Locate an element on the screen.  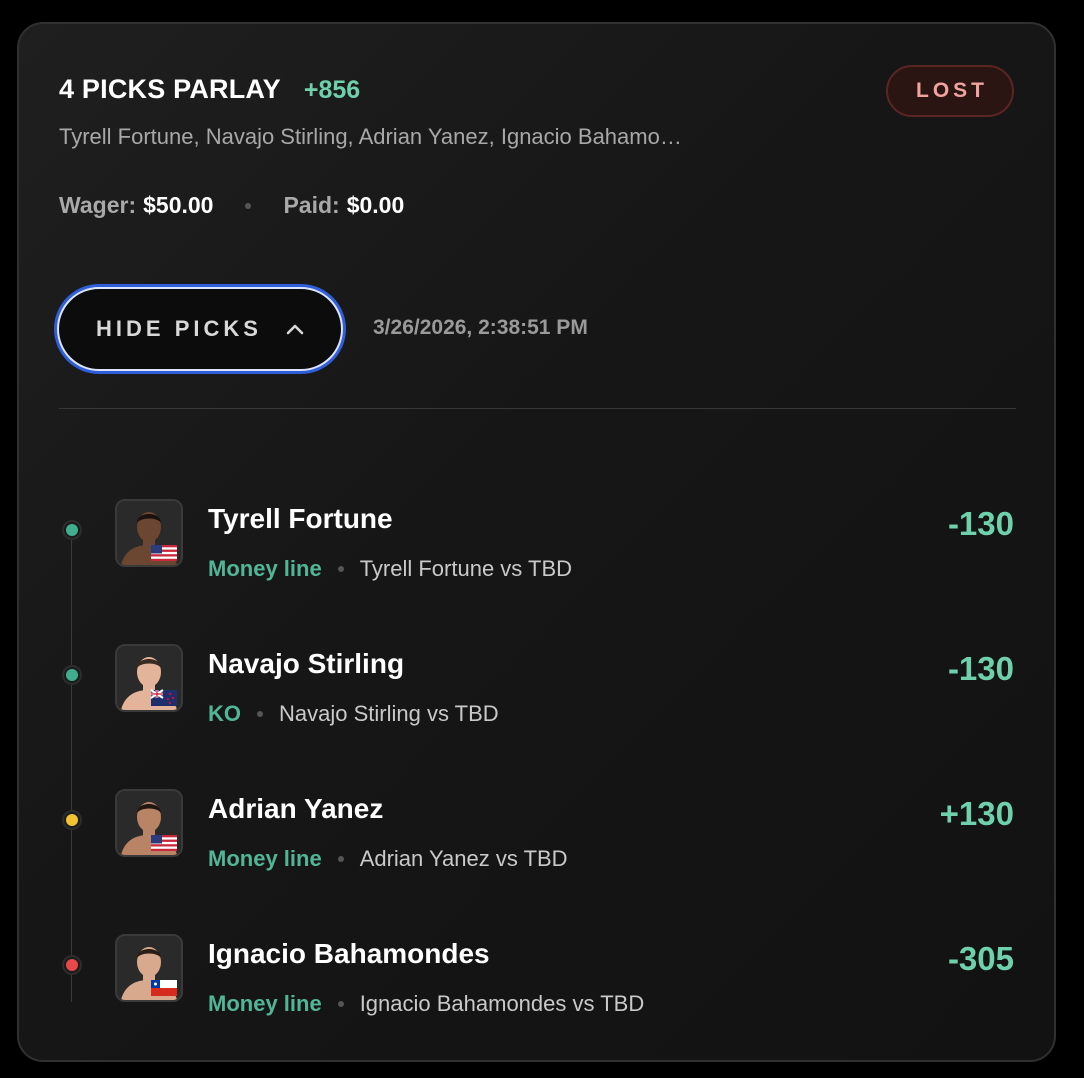
pick-odds: -305 is located at coordinates (980, 958).